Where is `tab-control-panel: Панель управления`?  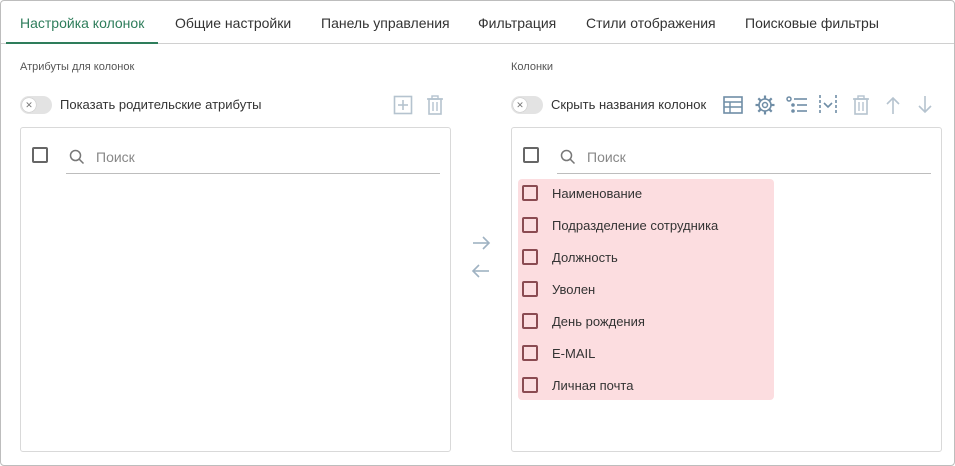 tab-control-panel: Панель управления is located at coordinates (385, 22).